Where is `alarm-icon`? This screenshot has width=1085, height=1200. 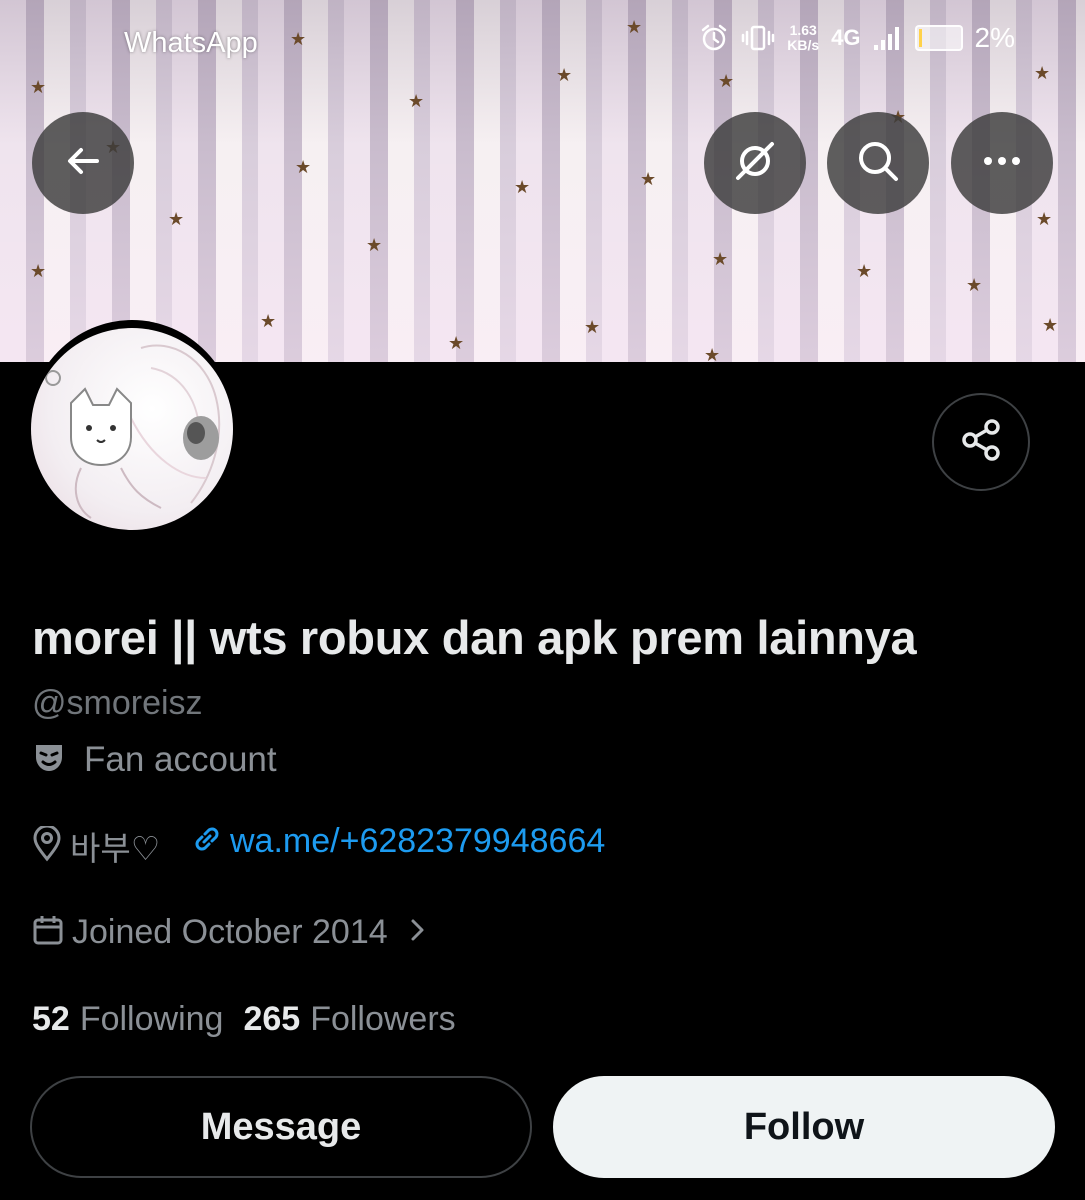 alarm-icon is located at coordinates (714, 38).